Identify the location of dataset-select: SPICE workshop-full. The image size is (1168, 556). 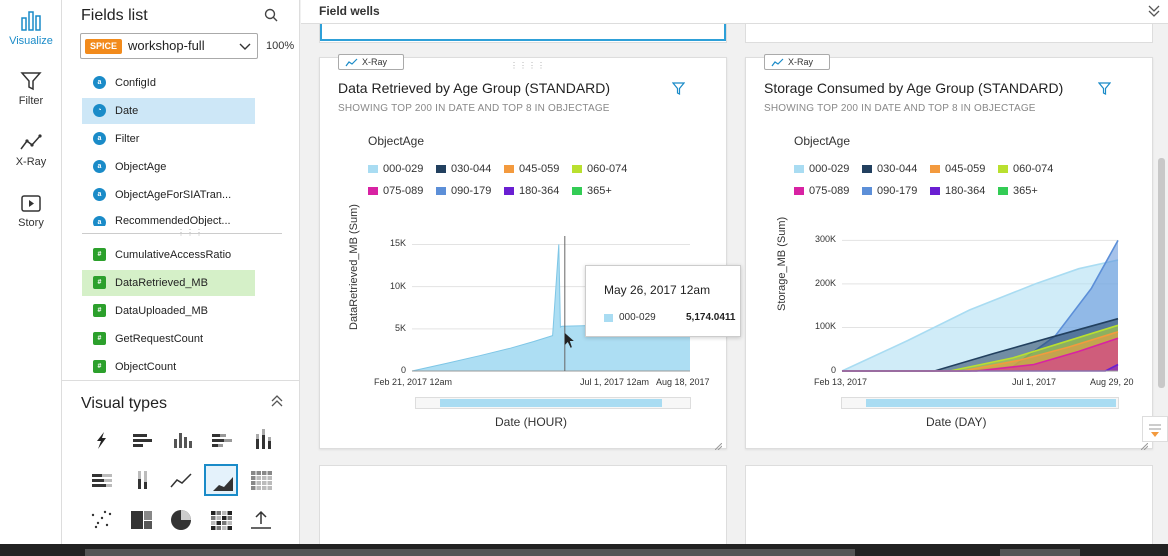
(169, 46).